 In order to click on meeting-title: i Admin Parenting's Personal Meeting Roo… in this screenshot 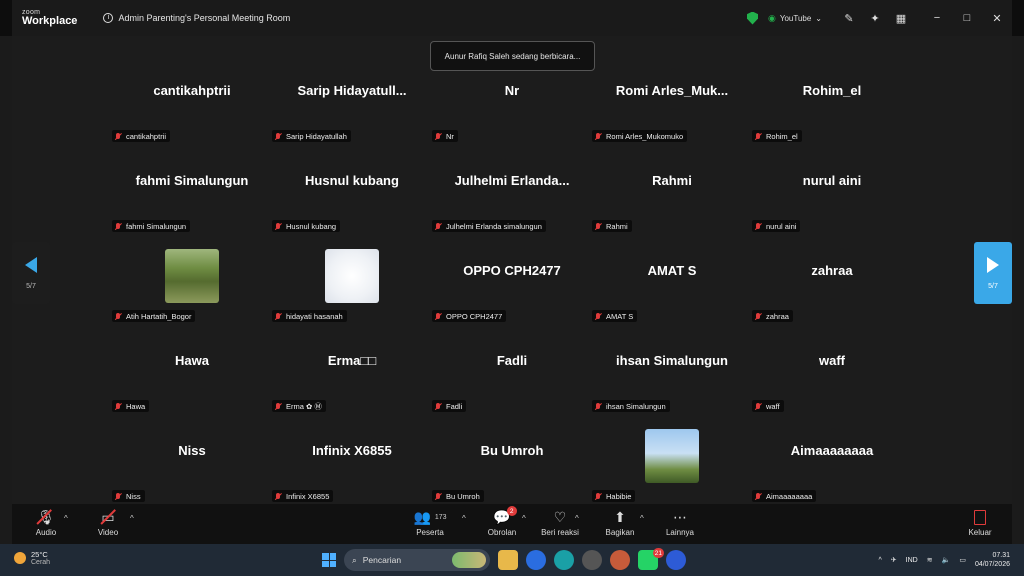, I will do `click(196, 18)`.